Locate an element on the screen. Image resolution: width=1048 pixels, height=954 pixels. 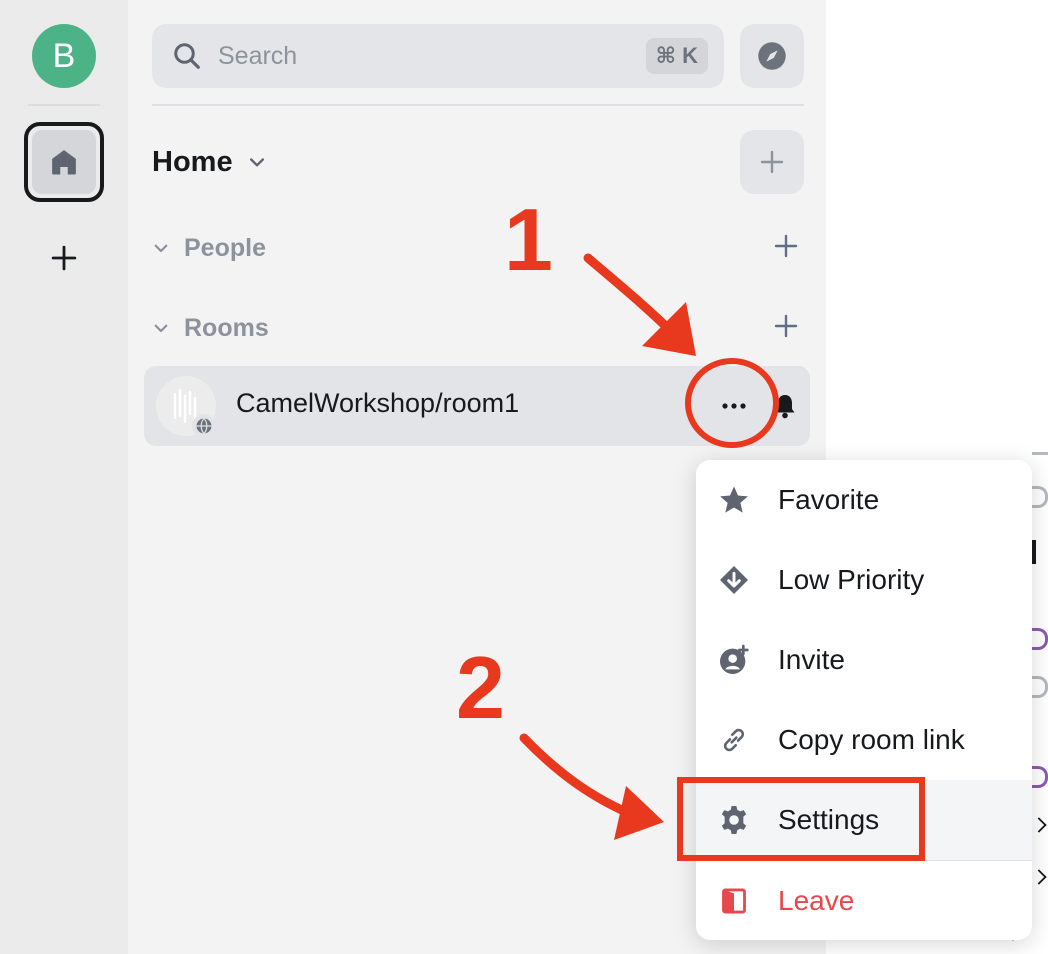
compass-icon is located at coordinates (772, 56).